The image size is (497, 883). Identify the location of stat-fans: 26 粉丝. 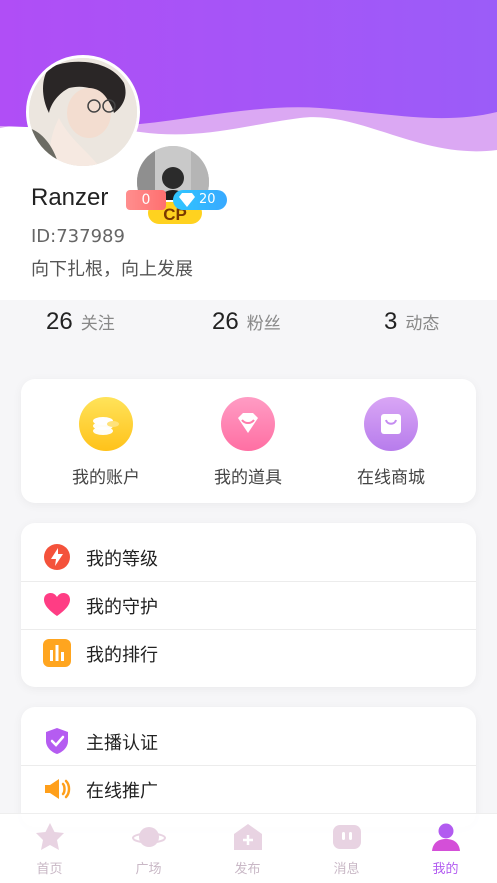
(246, 328).